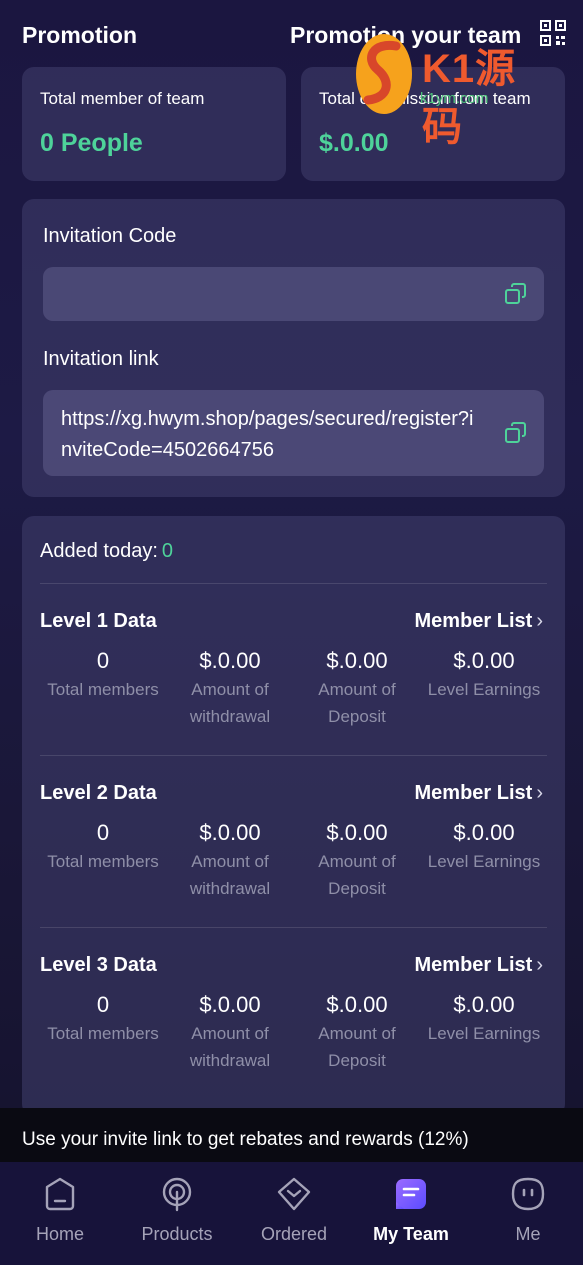  I want to click on copy-link-icon, so click(516, 433).